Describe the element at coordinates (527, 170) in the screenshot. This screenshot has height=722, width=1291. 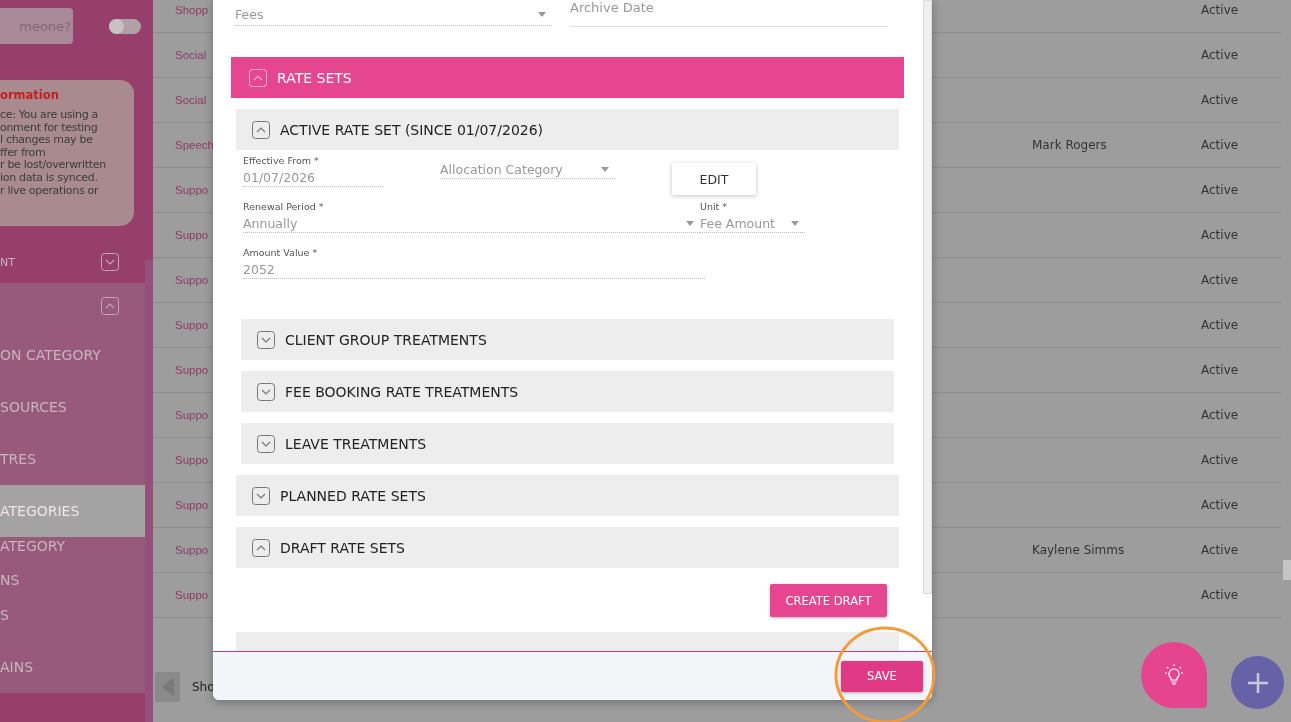
I see `select-field: Allocation Category` at that location.